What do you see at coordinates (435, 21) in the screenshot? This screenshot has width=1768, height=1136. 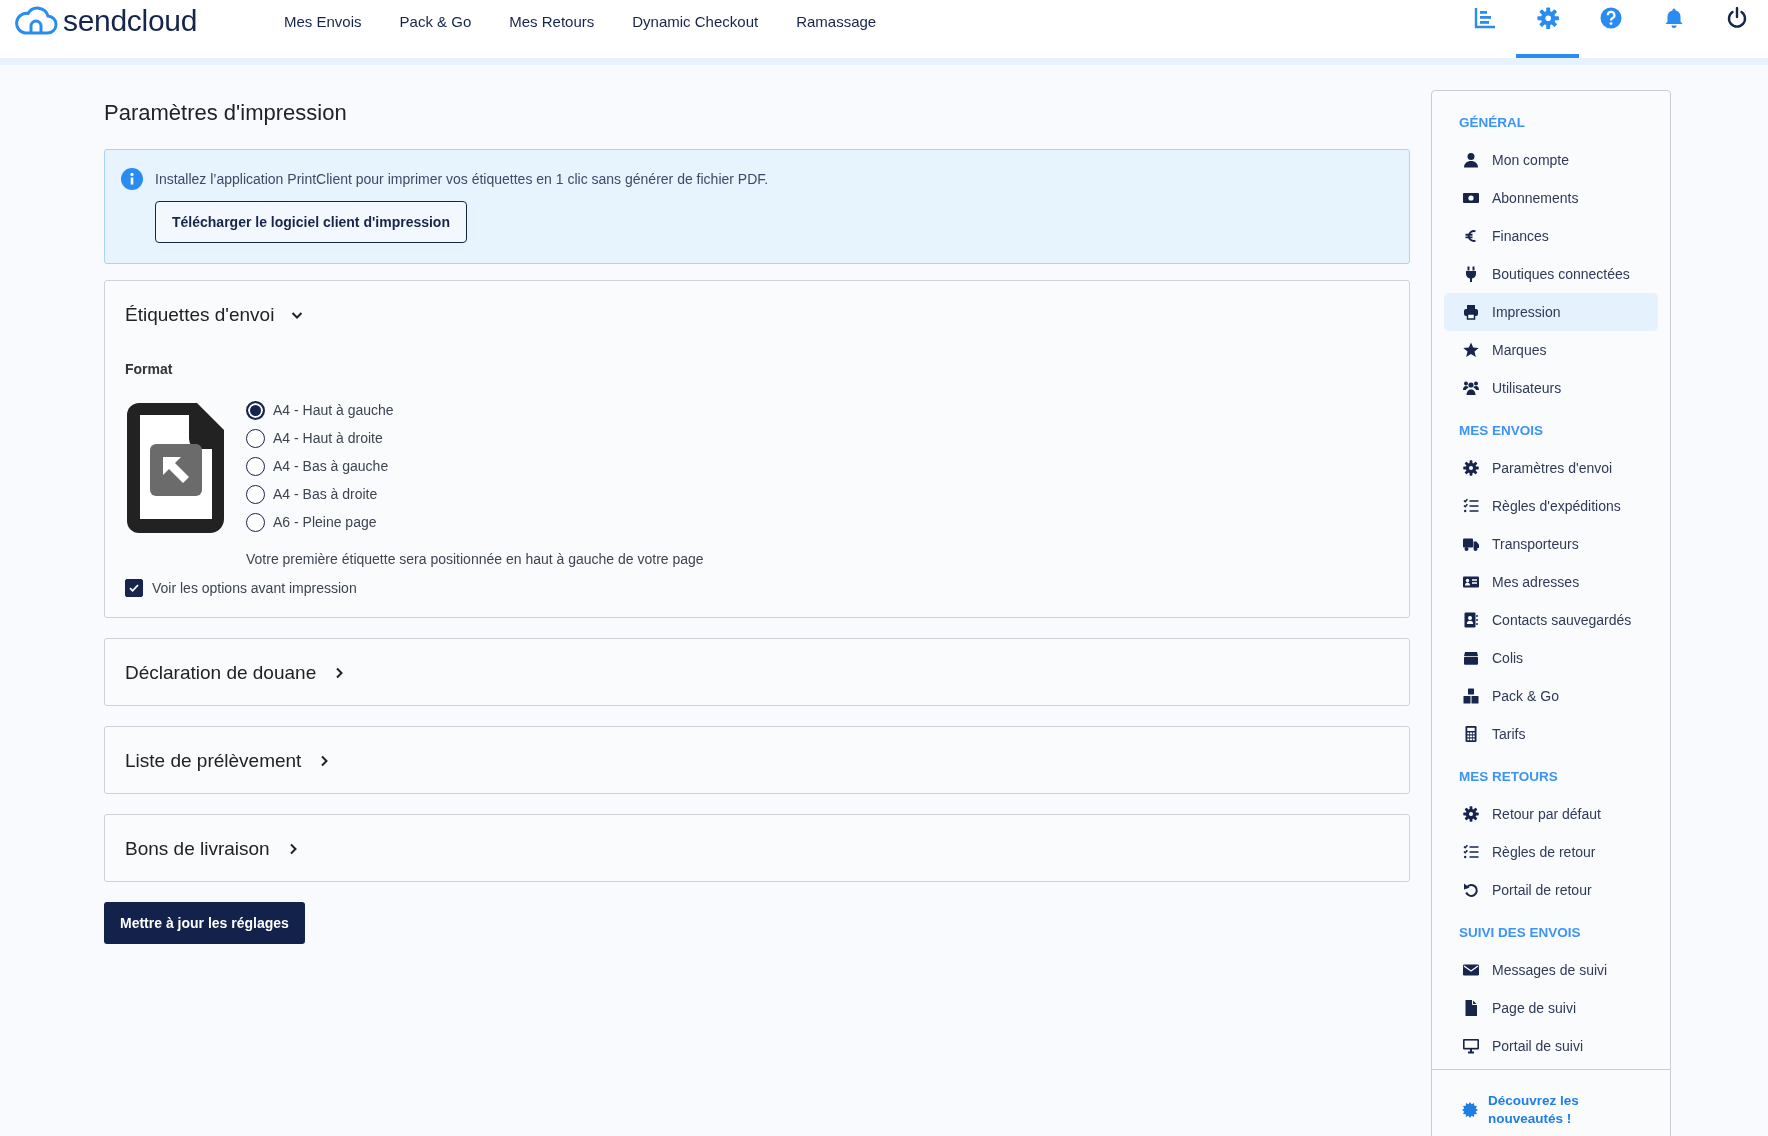 I see `nav-link: Pack & Go` at bounding box center [435, 21].